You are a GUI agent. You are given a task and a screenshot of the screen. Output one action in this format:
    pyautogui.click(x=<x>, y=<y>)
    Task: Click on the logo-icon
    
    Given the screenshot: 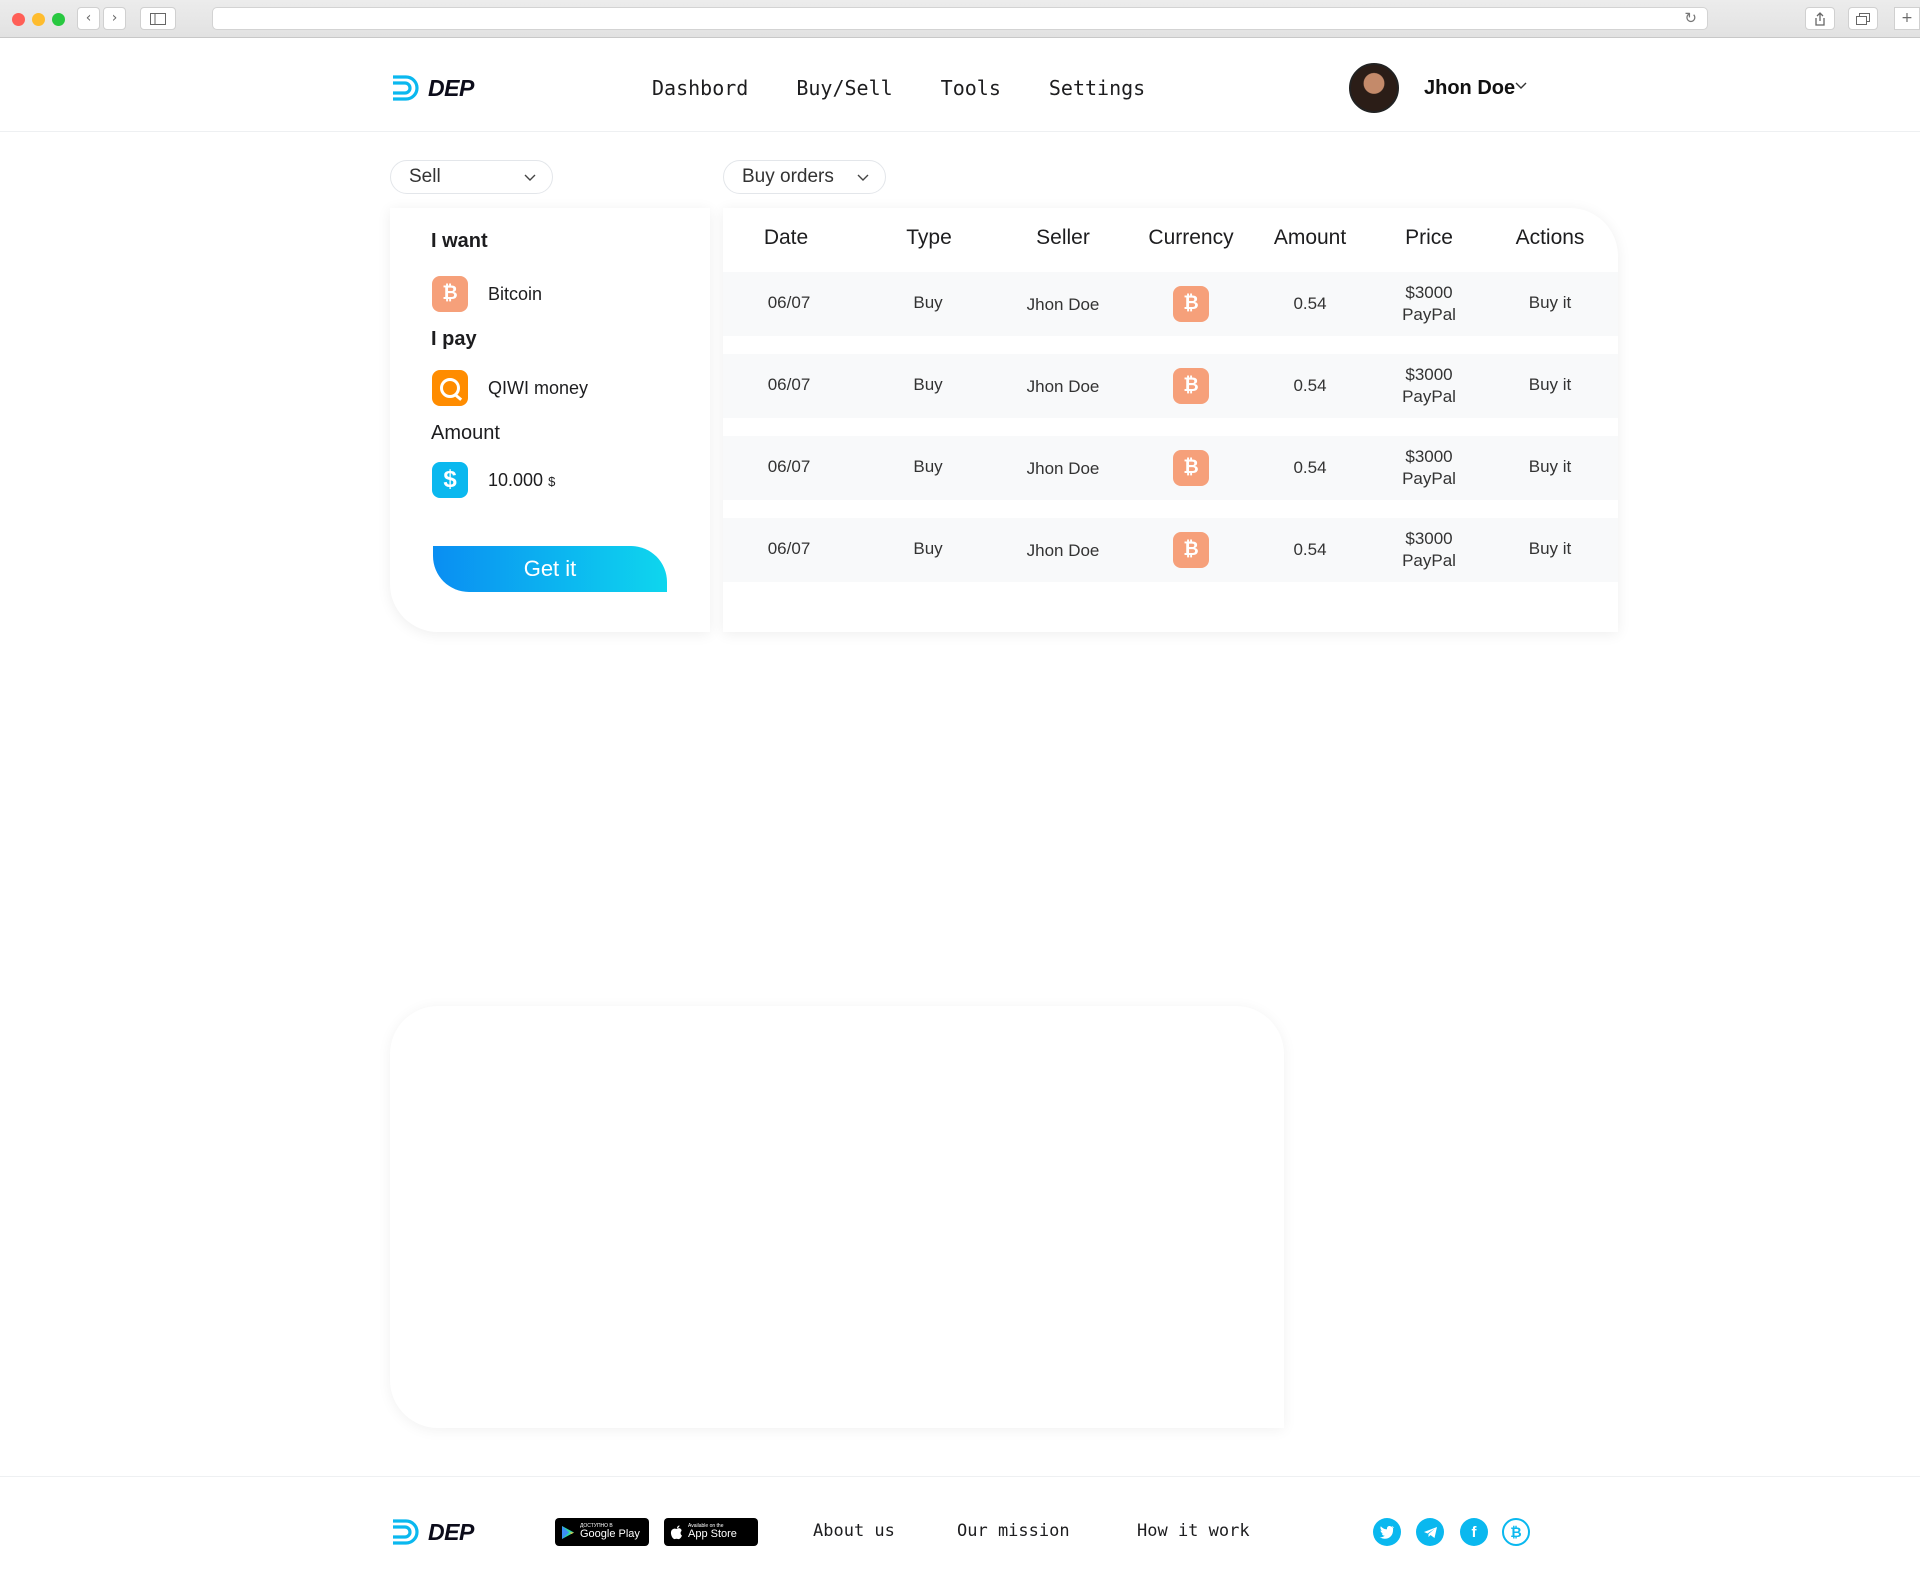 What is the action you would take?
    pyautogui.click(x=406, y=88)
    